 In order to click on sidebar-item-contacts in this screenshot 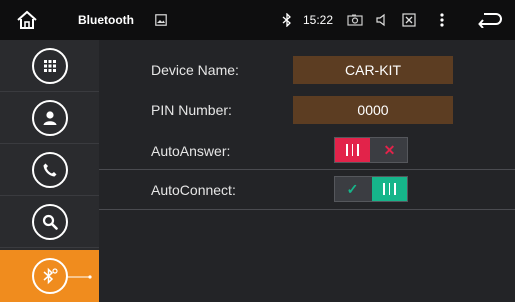, I will do `click(49, 118)`.